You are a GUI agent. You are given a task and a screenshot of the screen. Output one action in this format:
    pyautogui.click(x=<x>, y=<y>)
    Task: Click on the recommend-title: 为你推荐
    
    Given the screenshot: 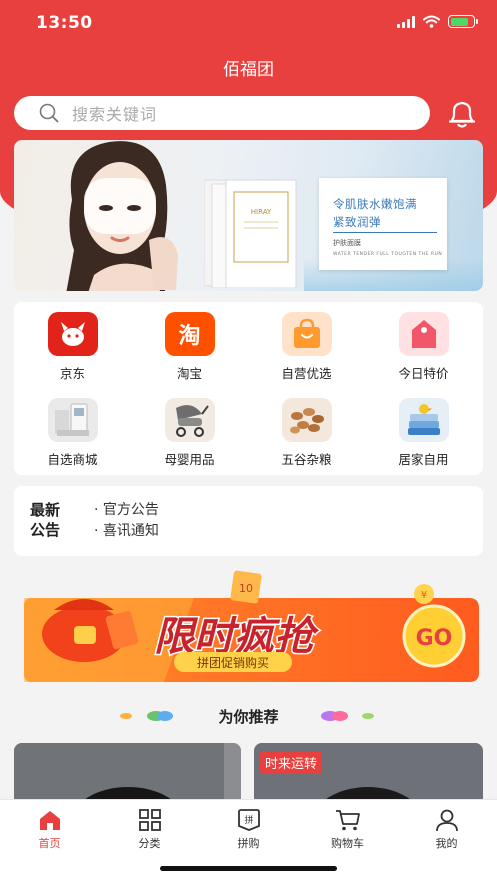 What is the action you would take?
    pyautogui.click(x=248, y=717)
    